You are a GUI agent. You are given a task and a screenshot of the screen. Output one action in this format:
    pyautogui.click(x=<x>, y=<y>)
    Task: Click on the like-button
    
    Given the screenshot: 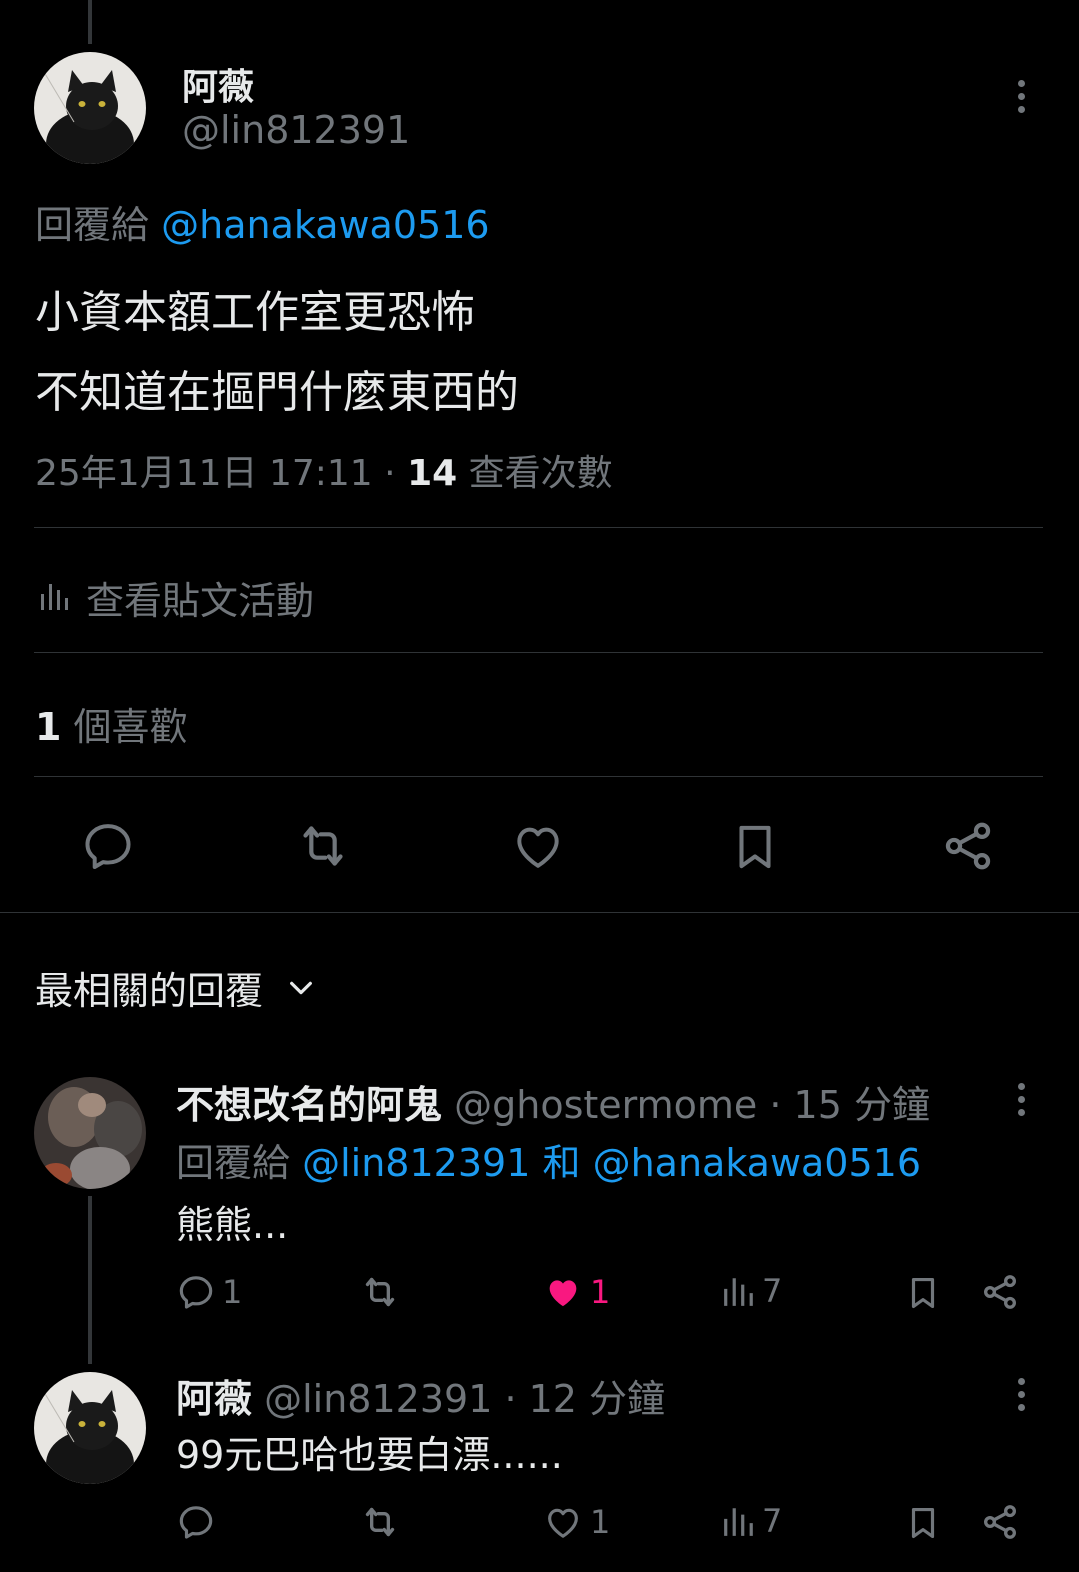 What is the action you would take?
    pyautogui.click(x=538, y=848)
    